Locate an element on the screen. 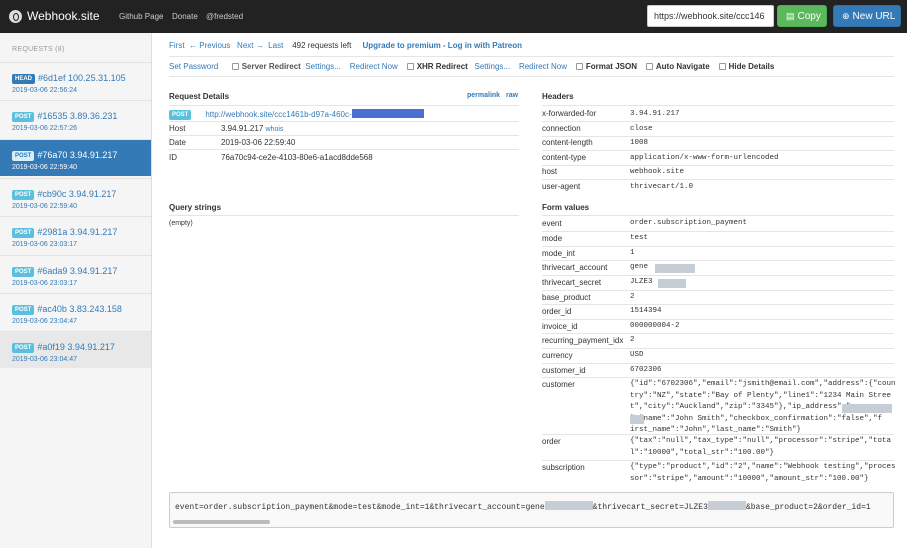  request-url-link: http://webhook.site/ccc1461b-d97a-460c- is located at coordinates (278, 114).